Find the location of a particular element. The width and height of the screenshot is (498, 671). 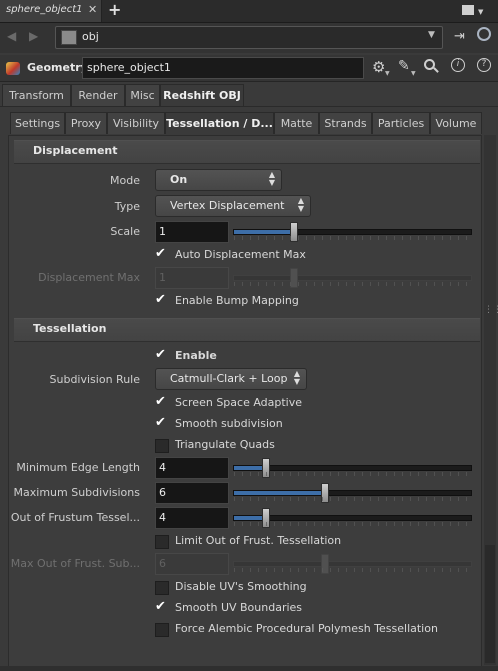

smooth-subdivision-checkbox: ✔ is located at coordinates (161, 422).